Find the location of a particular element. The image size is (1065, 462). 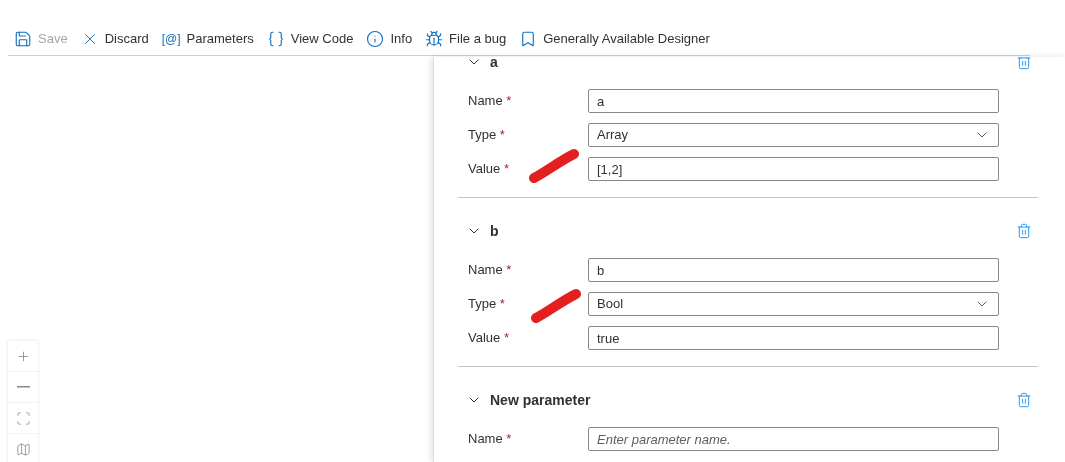

text-field: b is located at coordinates (793, 270).